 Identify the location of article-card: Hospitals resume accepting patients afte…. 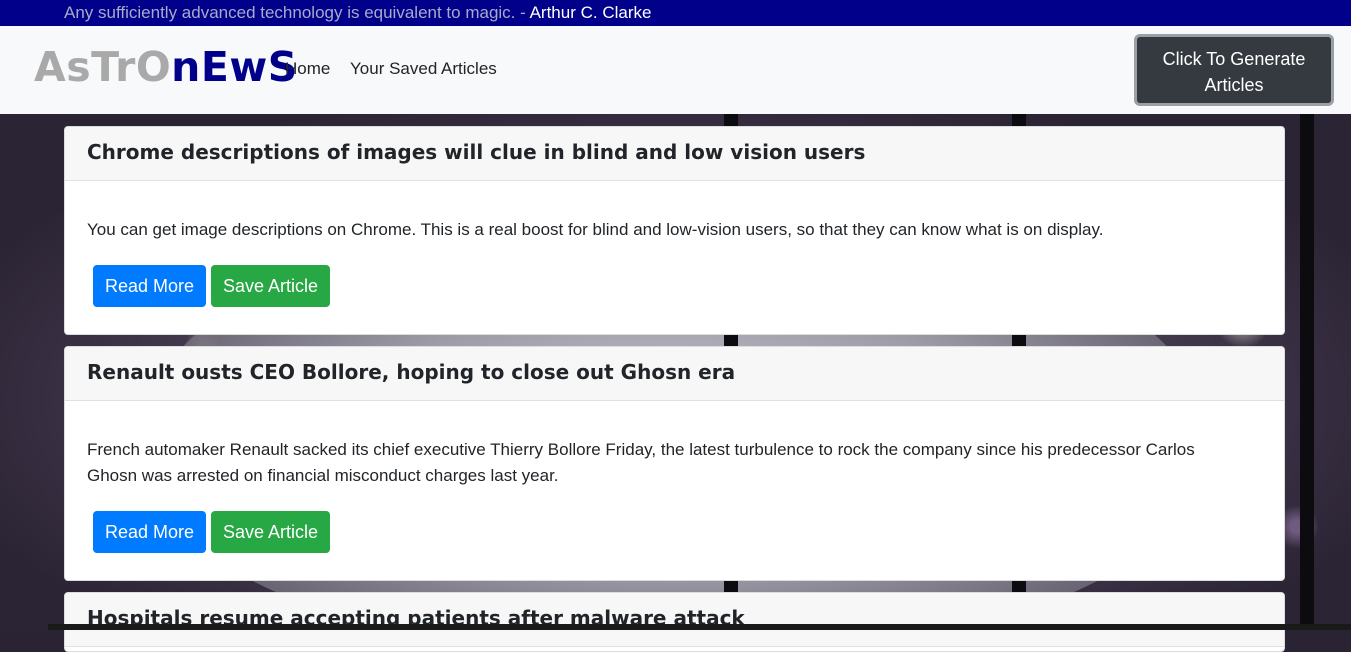
(674, 622).